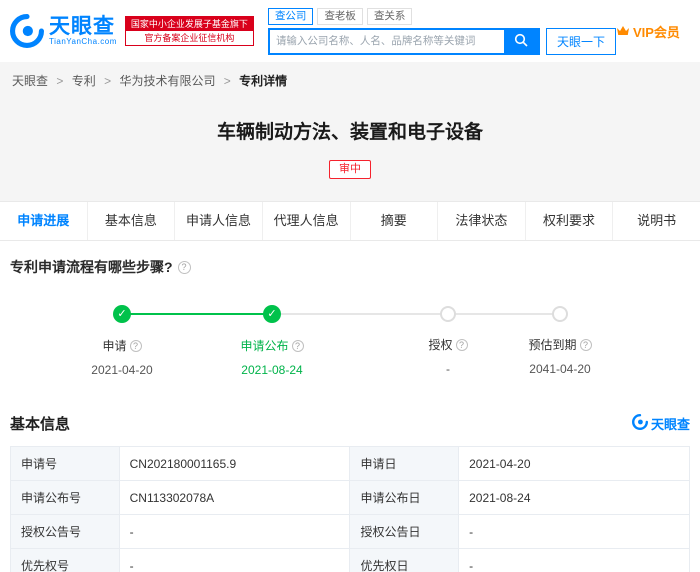  What do you see at coordinates (65, 531) in the screenshot?
I see `cell-label: 授权公告号` at bounding box center [65, 531].